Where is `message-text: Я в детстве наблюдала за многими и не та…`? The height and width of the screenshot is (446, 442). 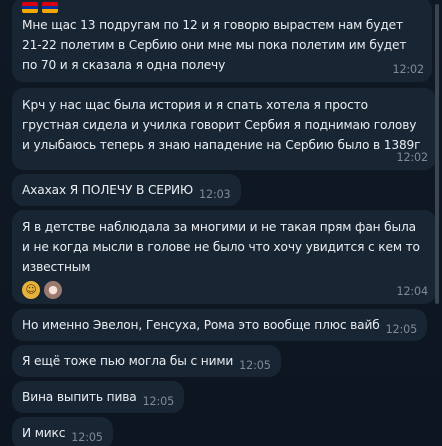
message-text: Я в детстве наблюдала за многими и не та… is located at coordinates (221, 247).